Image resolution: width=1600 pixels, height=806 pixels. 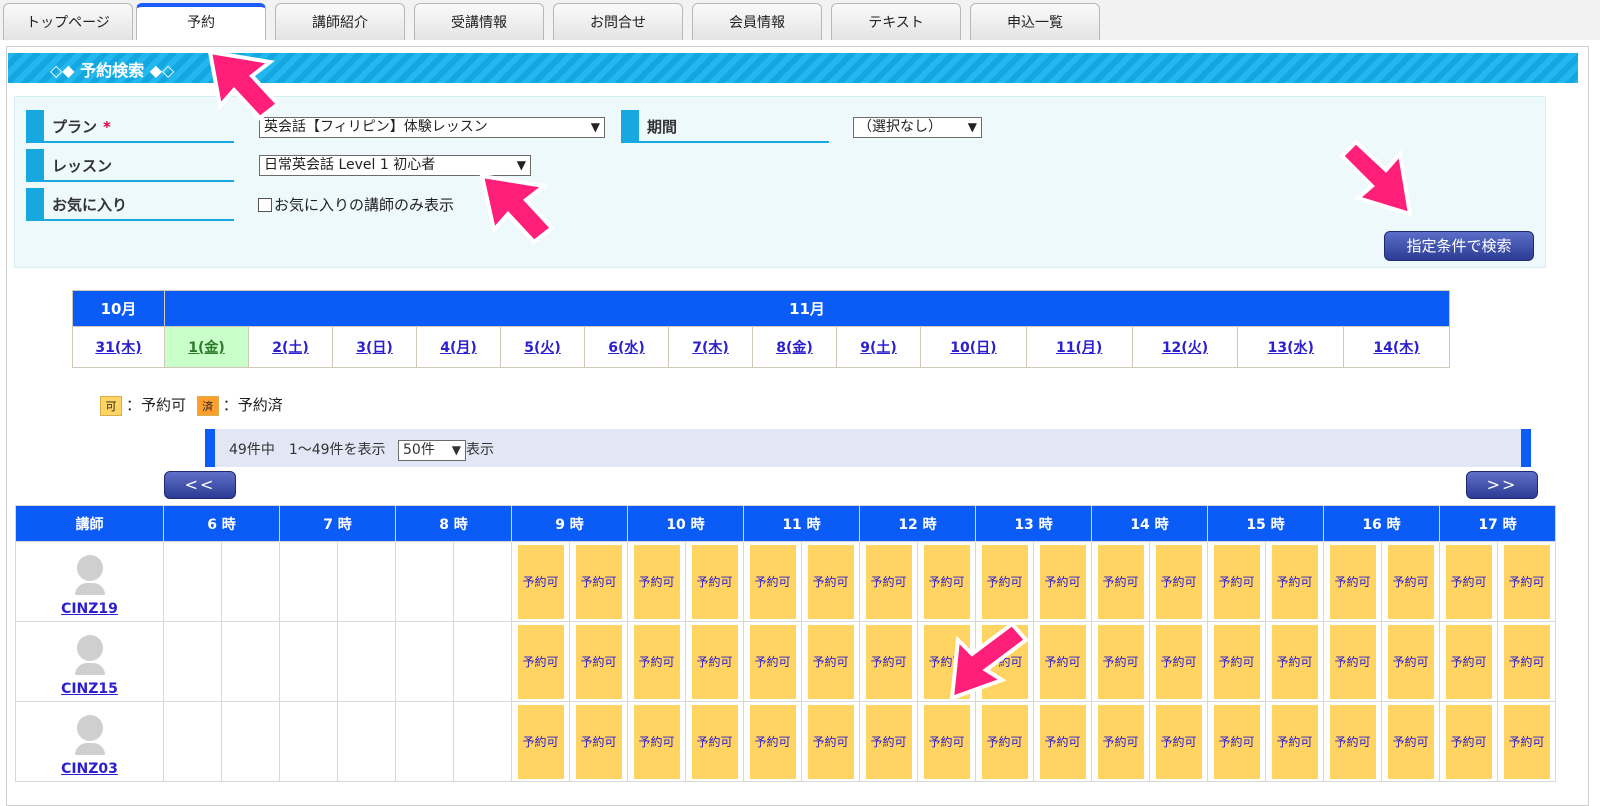 What do you see at coordinates (364, 205) in the screenshot?
I see `favorite-checkbox-label: お気に入りの講師のみ表示` at bounding box center [364, 205].